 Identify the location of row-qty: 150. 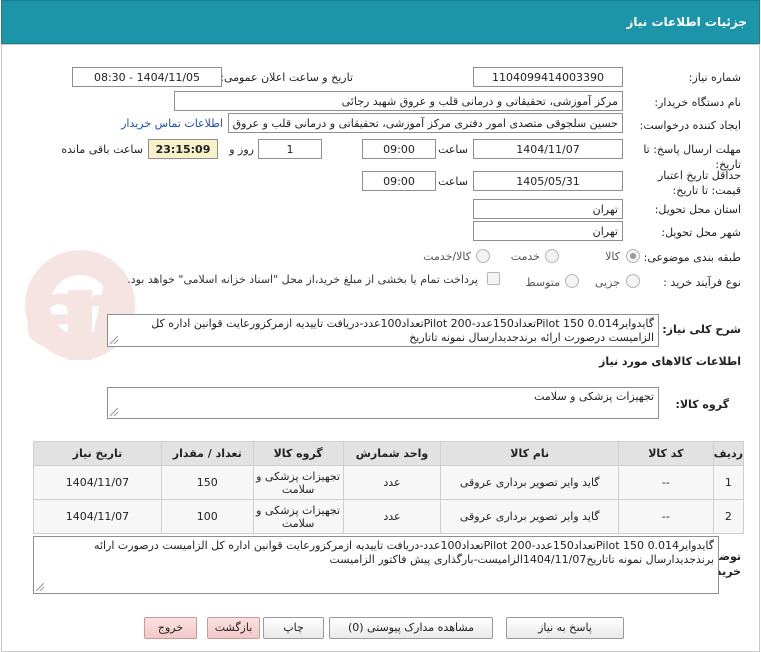
(207, 482).